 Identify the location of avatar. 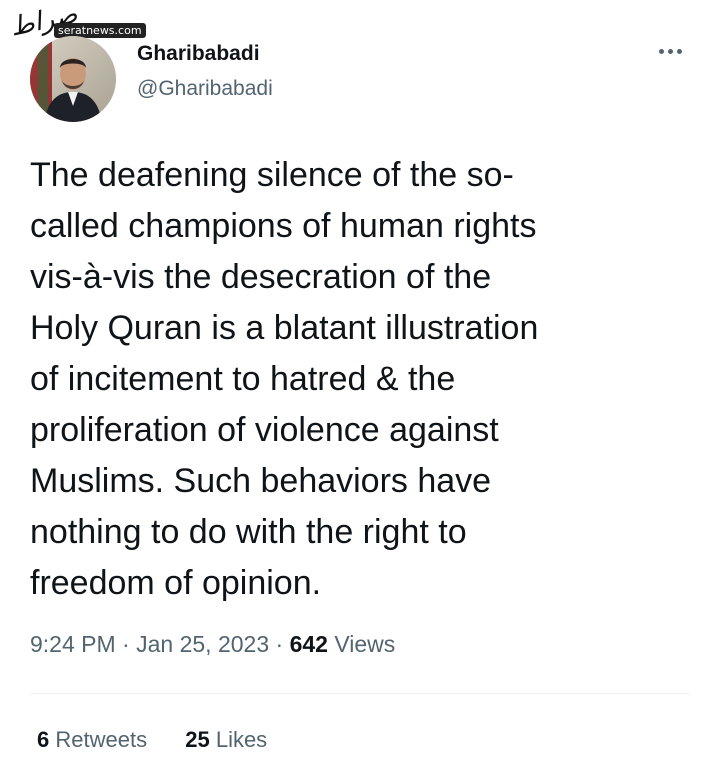
(73, 79).